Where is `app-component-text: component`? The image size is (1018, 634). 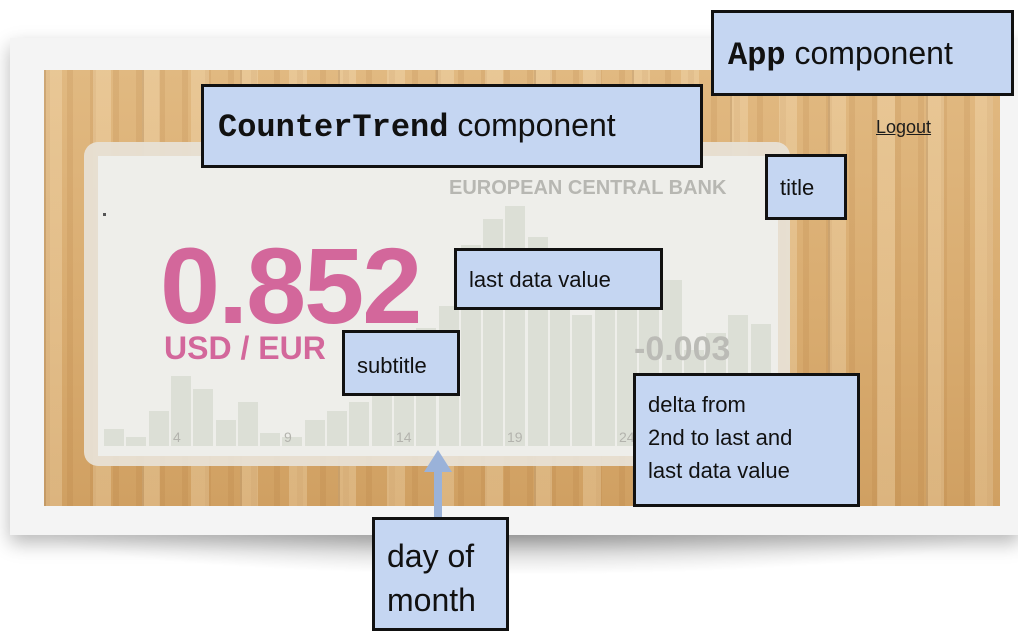 app-component-text: component is located at coordinates (869, 53).